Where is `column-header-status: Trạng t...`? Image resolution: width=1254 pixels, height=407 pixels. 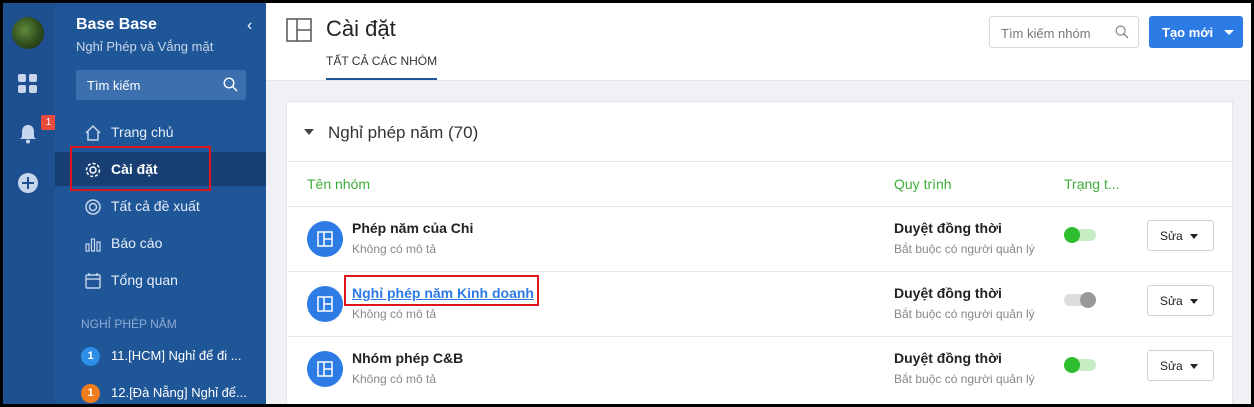
column-header-status: Trạng t... is located at coordinates (1092, 184).